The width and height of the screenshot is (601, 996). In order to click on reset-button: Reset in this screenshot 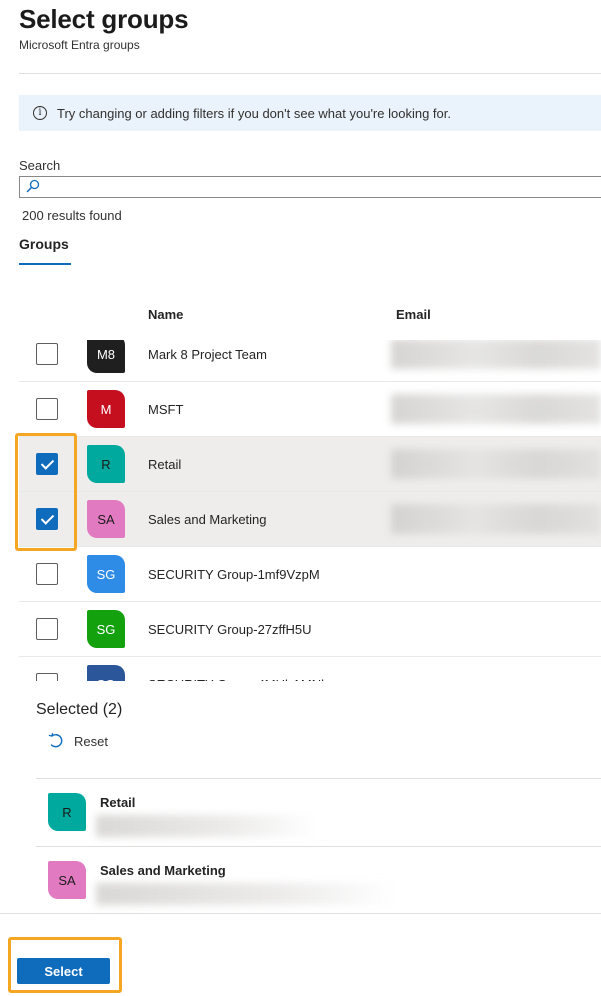, I will do `click(78, 741)`.